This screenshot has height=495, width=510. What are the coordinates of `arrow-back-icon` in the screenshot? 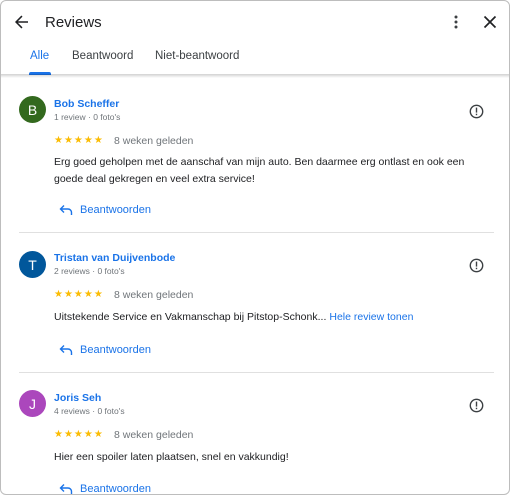 It's located at (22, 22).